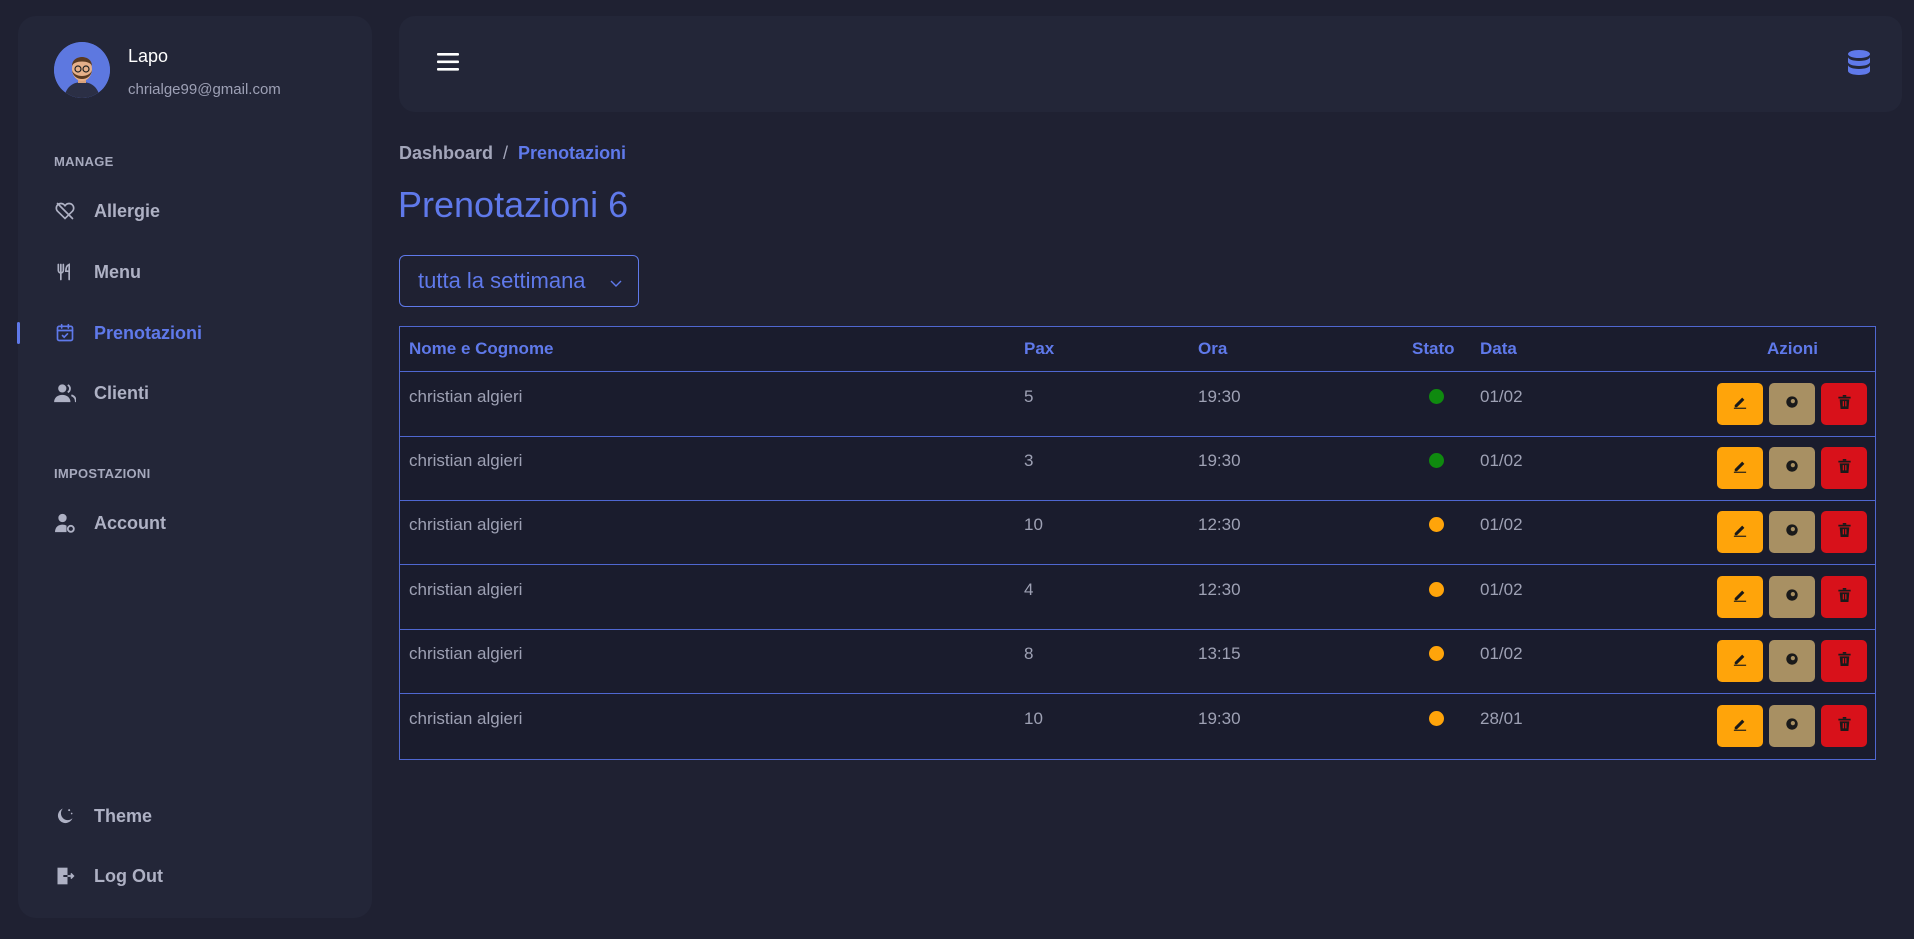 The height and width of the screenshot is (939, 1914). What do you see at coordinates (195, 876) in the screenshot?
I see `sidebar-item-logout: Log Out` at bounding box center [195, 876].